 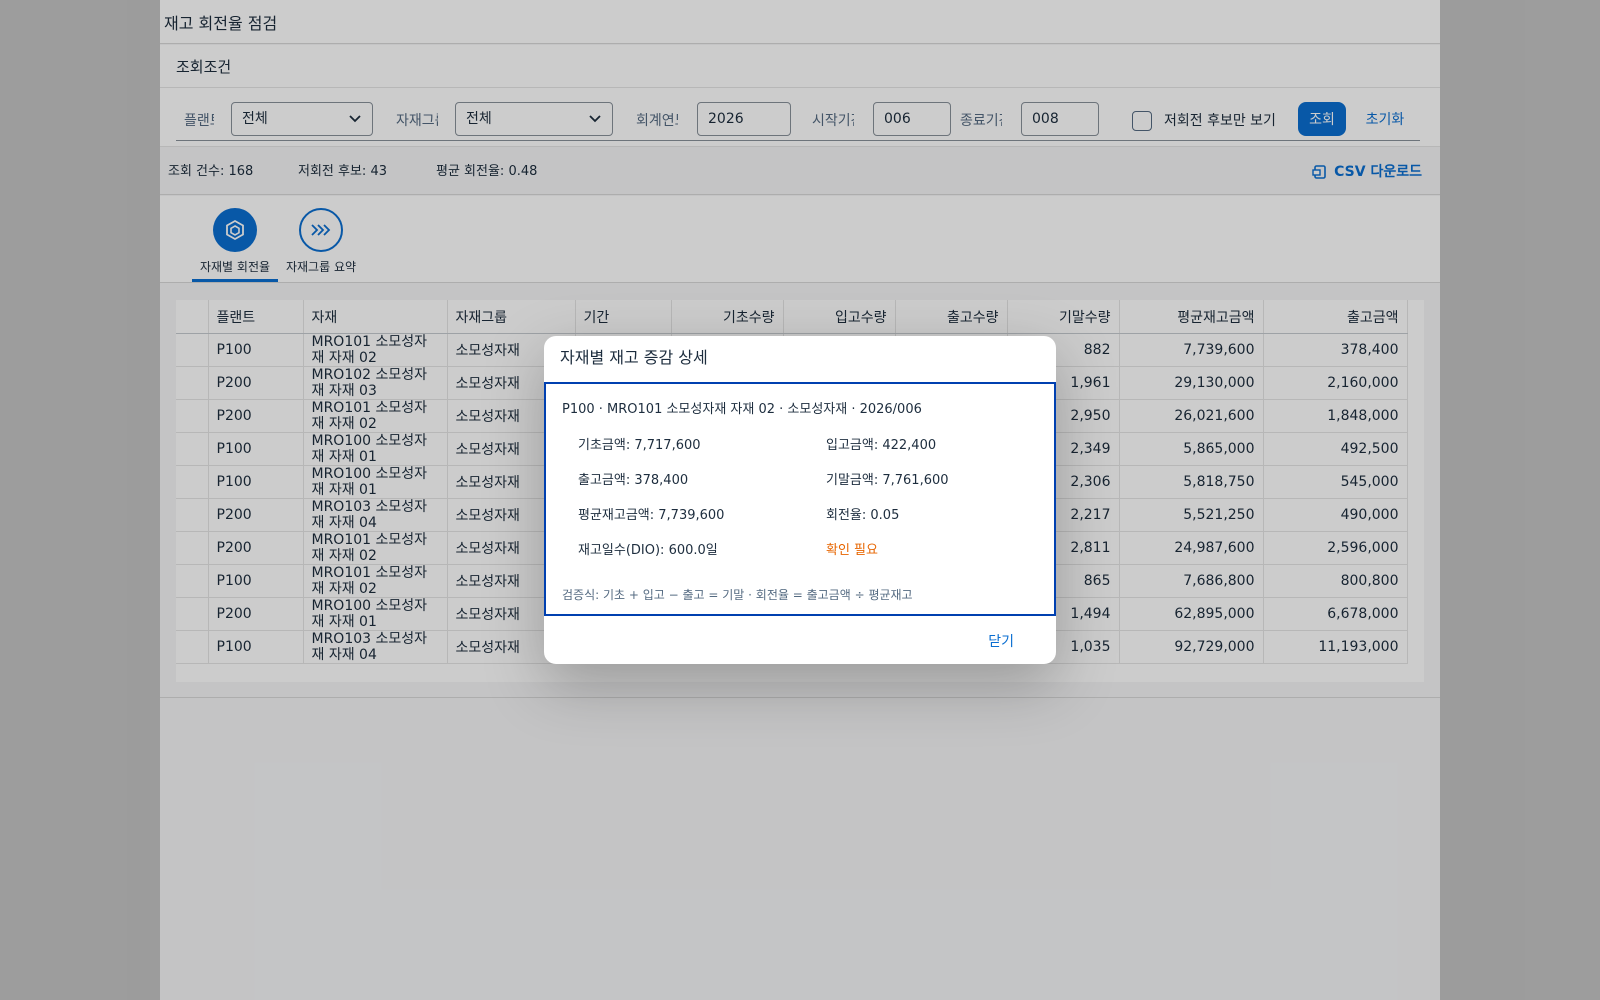 I want to click on in-amount: 입고금액: 422,400, so click(x=881, y=445).